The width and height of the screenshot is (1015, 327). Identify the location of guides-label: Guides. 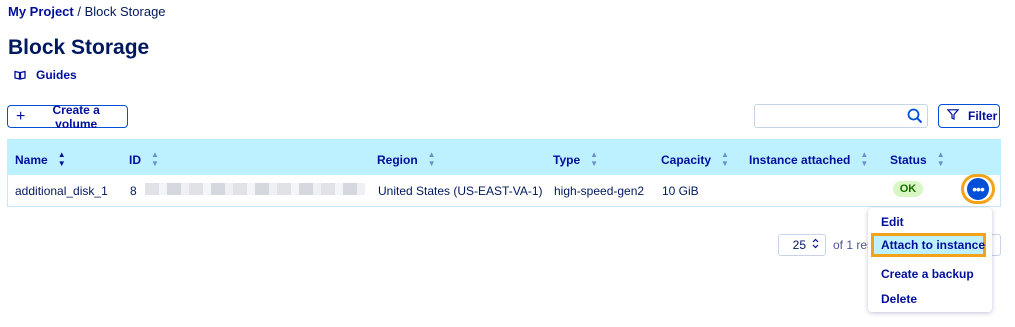
(56, 75).